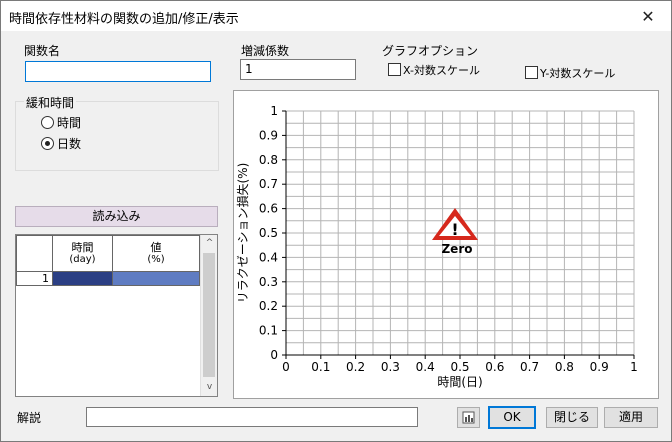 The image size is (672, 442). I want to click on radio-hours-label: 時間, so click(69, 123).